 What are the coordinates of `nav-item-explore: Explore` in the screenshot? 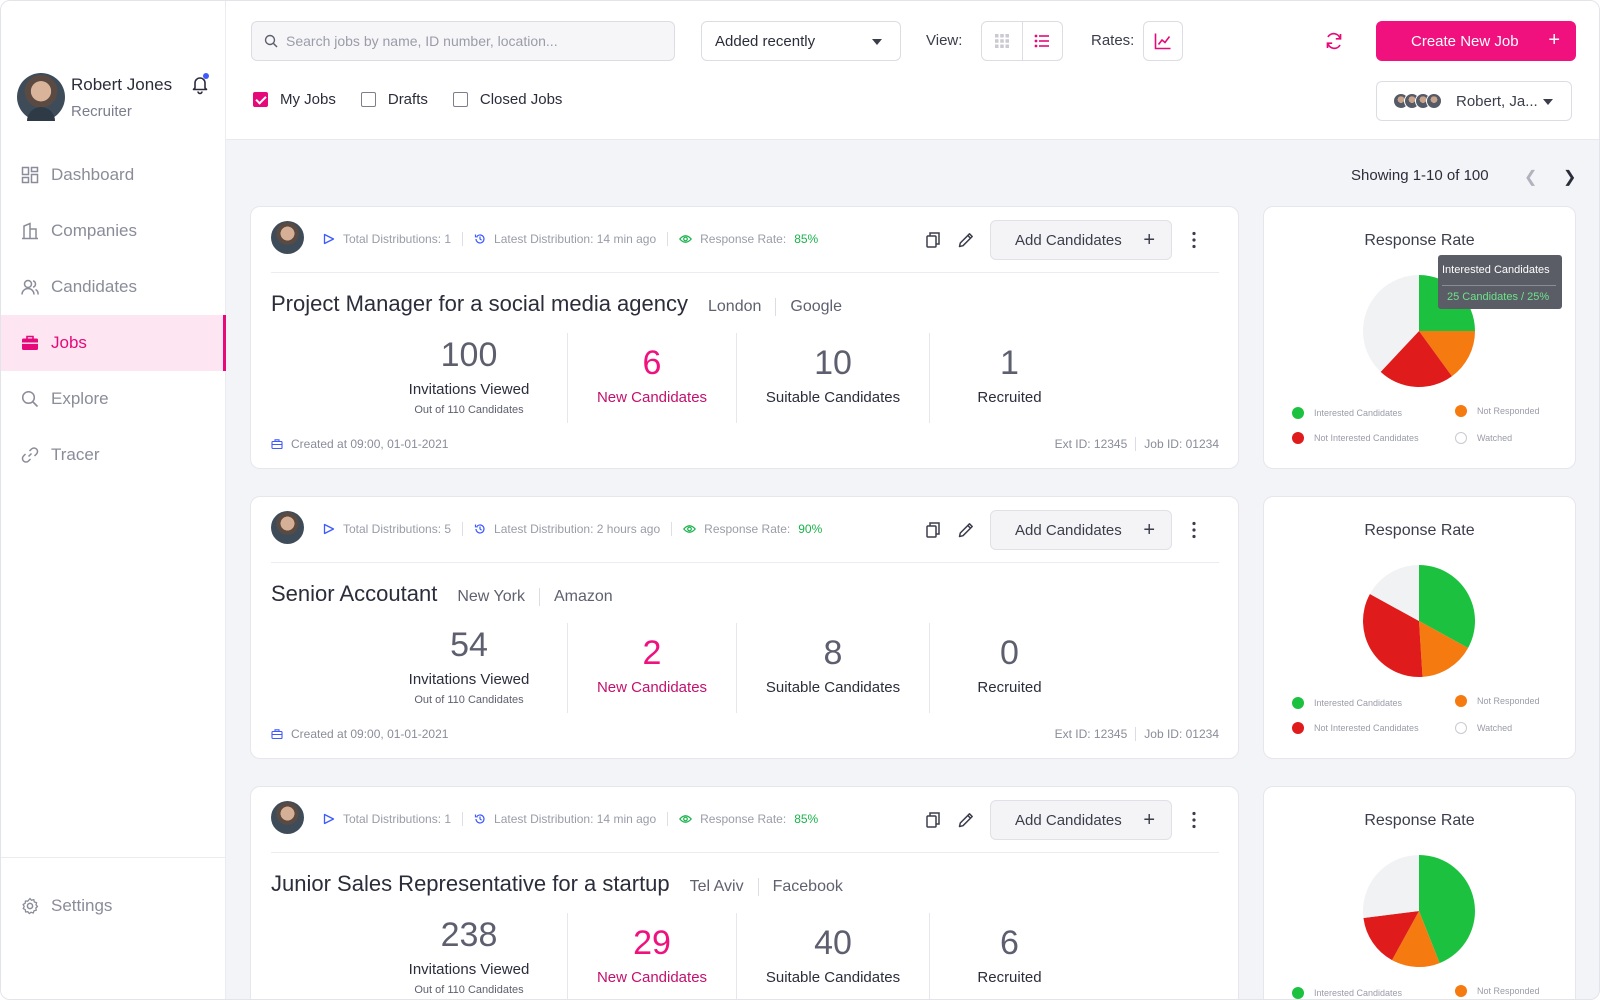 It's located at (113, 399).